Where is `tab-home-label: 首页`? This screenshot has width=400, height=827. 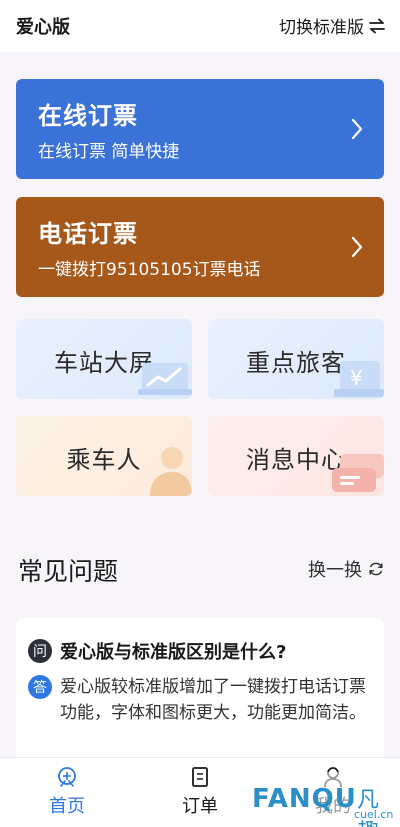 tab-home-label: 首页 is located at coordinates (67, 806).